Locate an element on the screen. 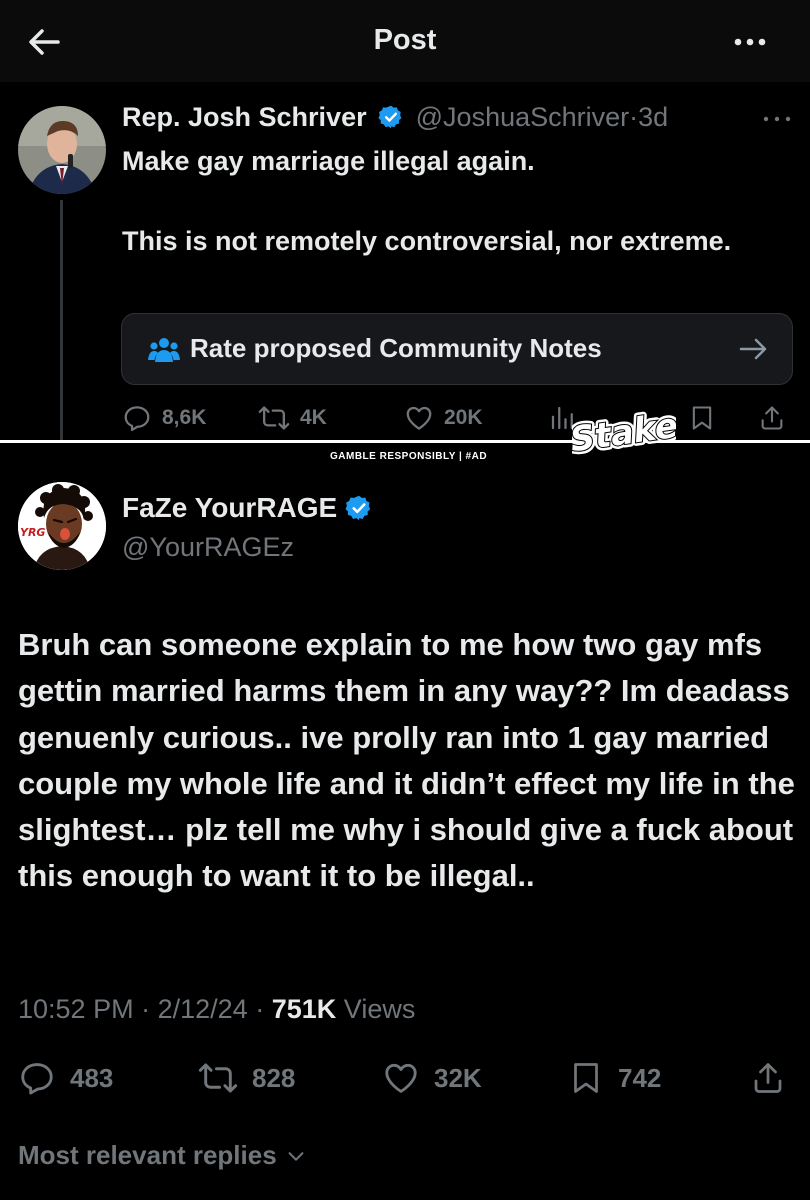 This screenshot has width=810, height=1200. post-time: 3d is located at coordinates (653, 117).